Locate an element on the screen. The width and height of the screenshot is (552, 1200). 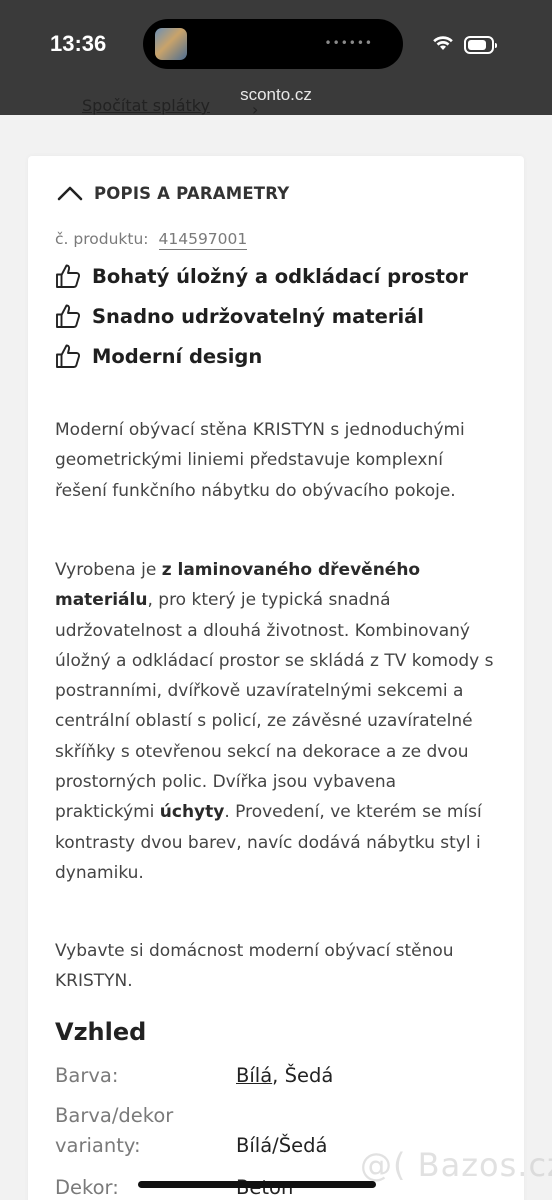
feature-text: Snadno udržovatelný materiál is located at coordinates (258, 316).